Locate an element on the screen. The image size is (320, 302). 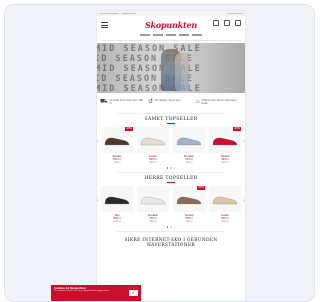
heart-icon is located at coordinates (227, 23).